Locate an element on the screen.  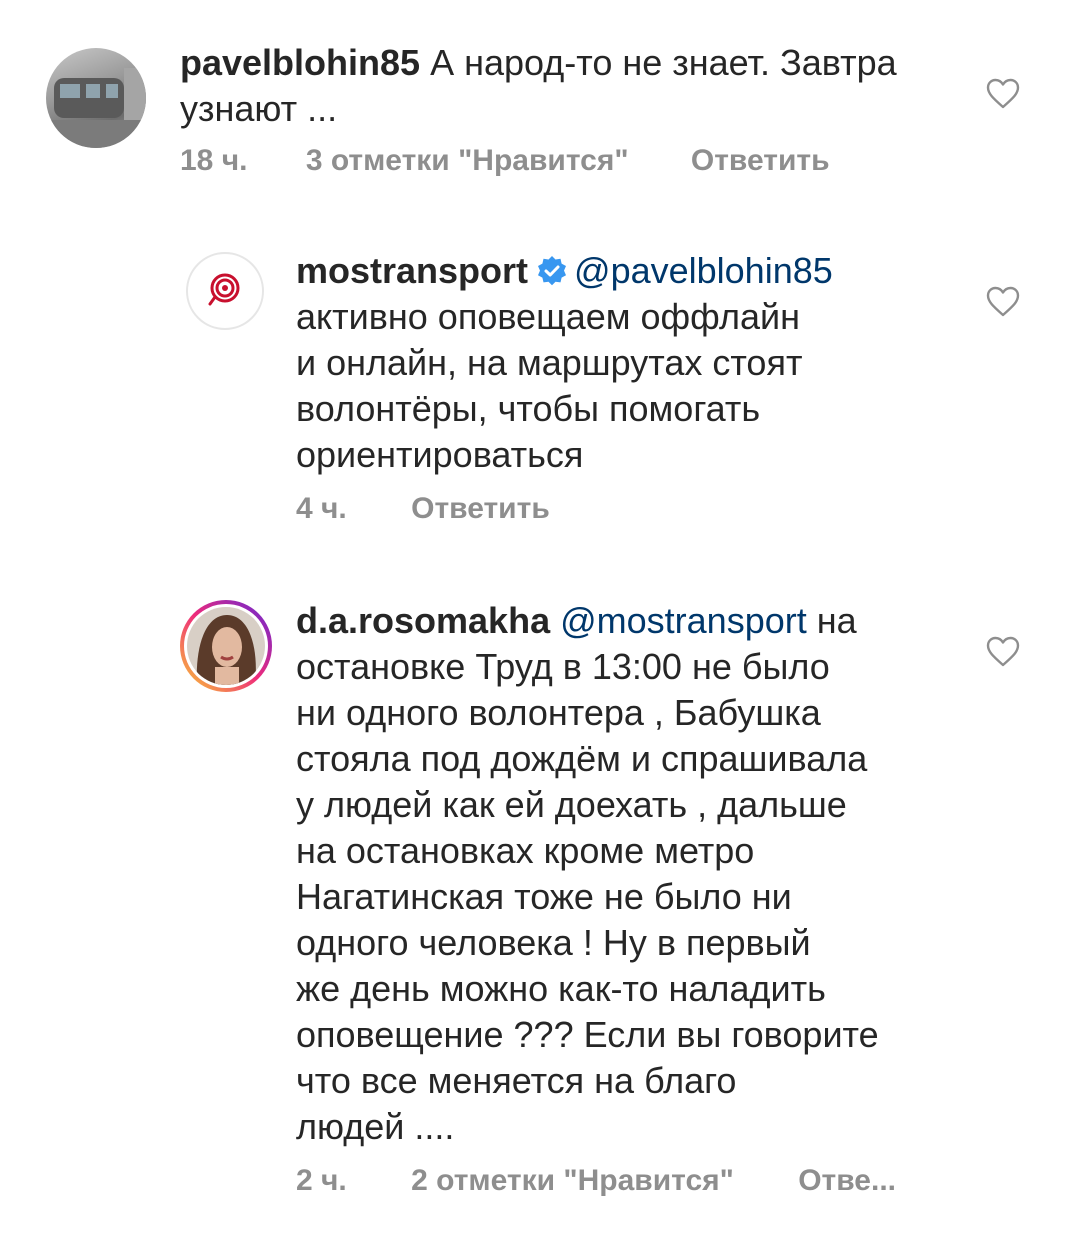
comment-body-line: активно оповещаем оффлайн is located at coordinates (548, 316).